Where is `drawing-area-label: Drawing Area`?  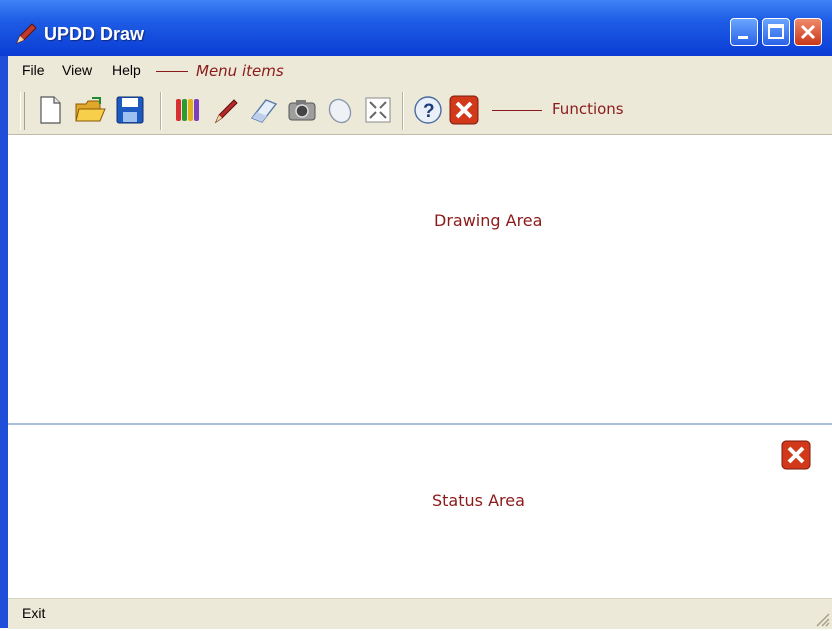 drawing-area-label: Drawing Area is located at coordinates (488, 220).